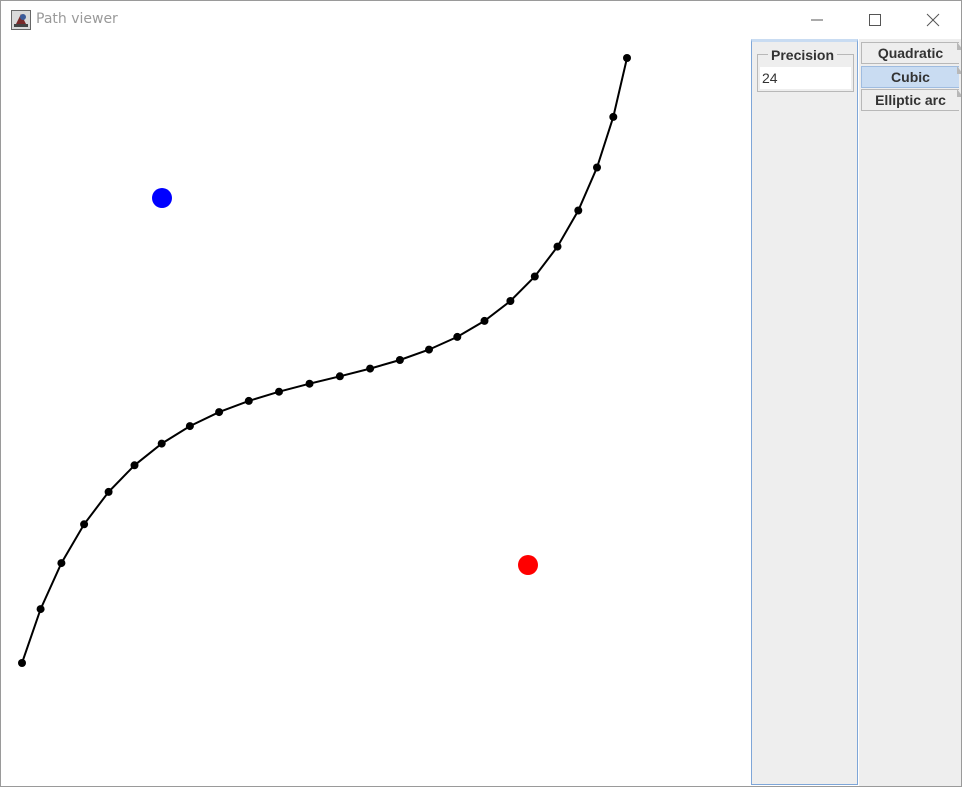 The width and height of the screenshot is (962, 787). I want to click on minimize-icon, so click(817, 20).